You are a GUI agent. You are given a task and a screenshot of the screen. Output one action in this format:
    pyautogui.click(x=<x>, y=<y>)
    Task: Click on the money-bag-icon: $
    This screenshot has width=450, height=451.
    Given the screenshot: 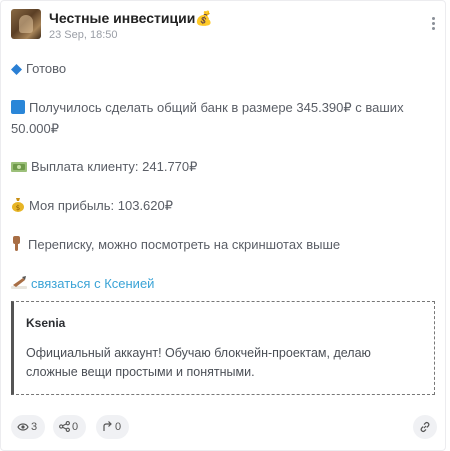 What is the action you would take?
    pyautogui.click(x=18, y=207)
    